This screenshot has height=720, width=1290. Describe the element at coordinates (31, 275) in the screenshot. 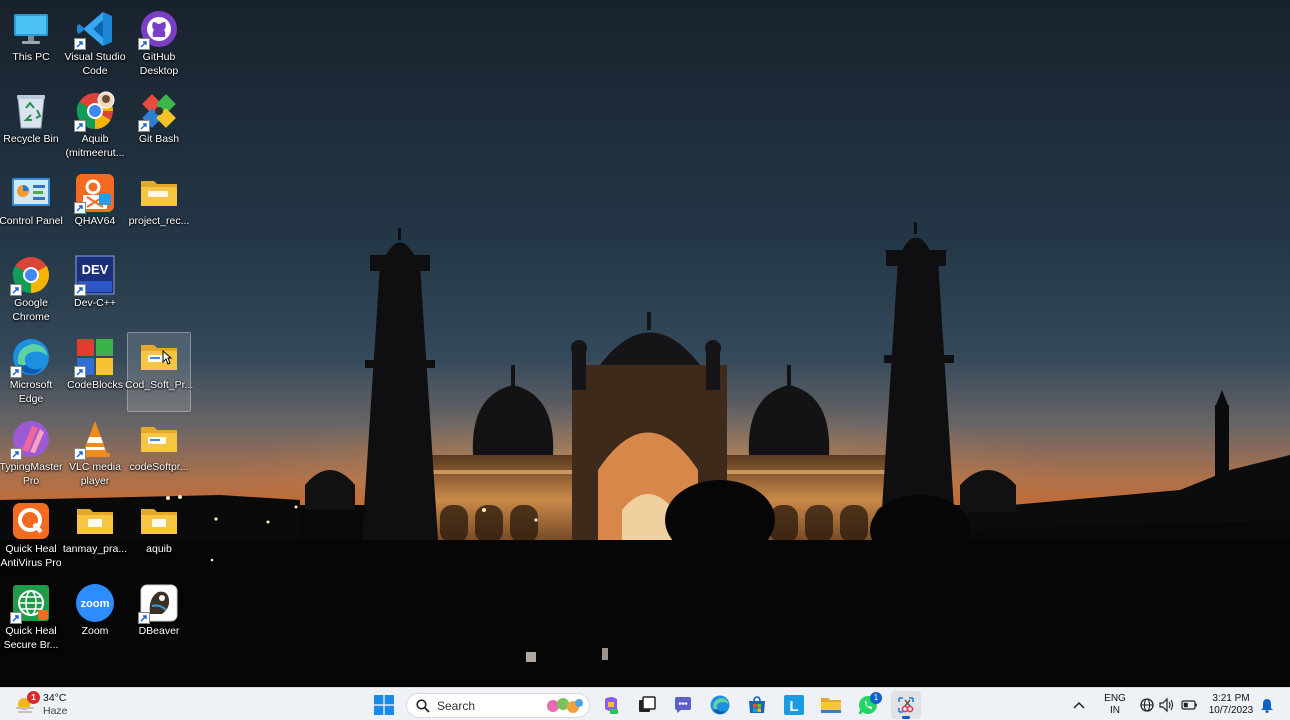

I see `chrome-icon` at that location.